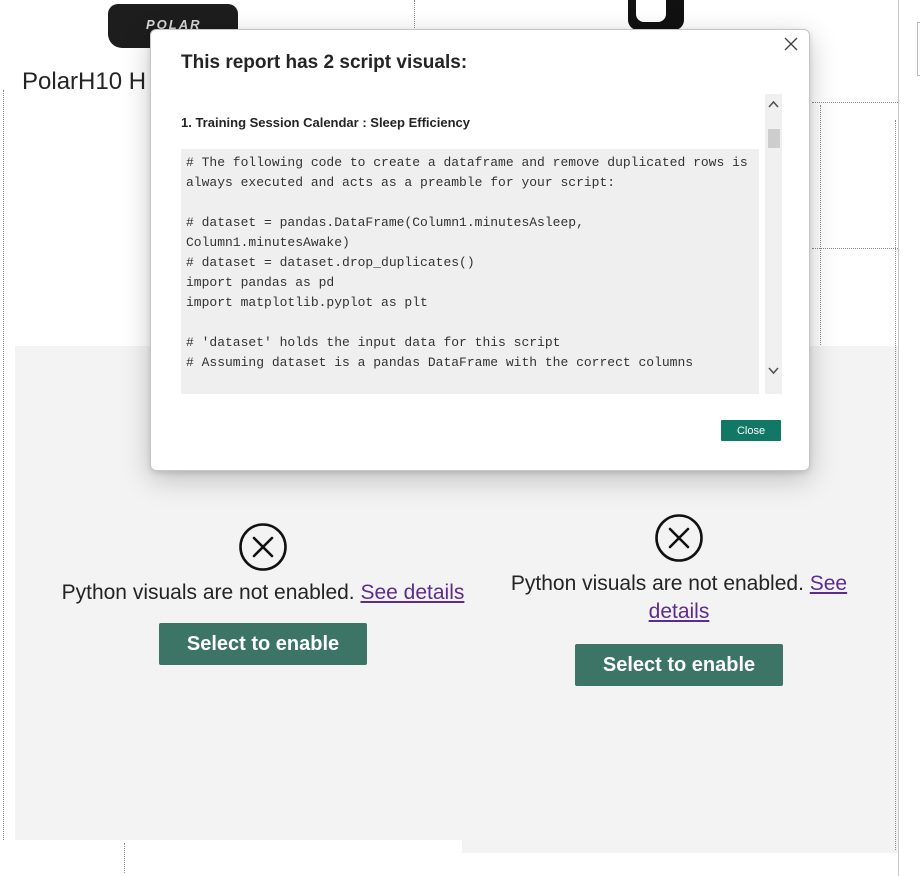 This screenshot has width=920, height=876. Describe the element at coordinates (751, 430) in the screenshot. I see `close-button: Close` at that location.